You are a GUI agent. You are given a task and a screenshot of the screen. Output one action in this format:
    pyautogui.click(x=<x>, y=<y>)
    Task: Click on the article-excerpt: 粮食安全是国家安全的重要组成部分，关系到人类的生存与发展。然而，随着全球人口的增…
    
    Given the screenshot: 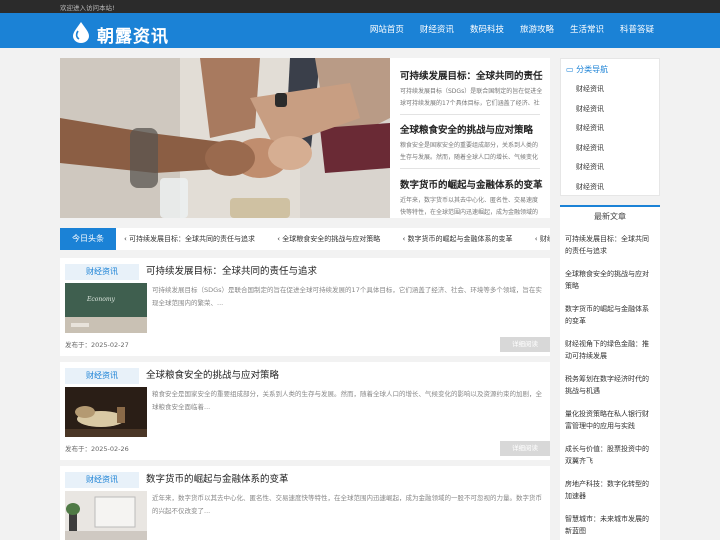 What is the action you would take?
    pyautogui.click(x=347, y=400)
    